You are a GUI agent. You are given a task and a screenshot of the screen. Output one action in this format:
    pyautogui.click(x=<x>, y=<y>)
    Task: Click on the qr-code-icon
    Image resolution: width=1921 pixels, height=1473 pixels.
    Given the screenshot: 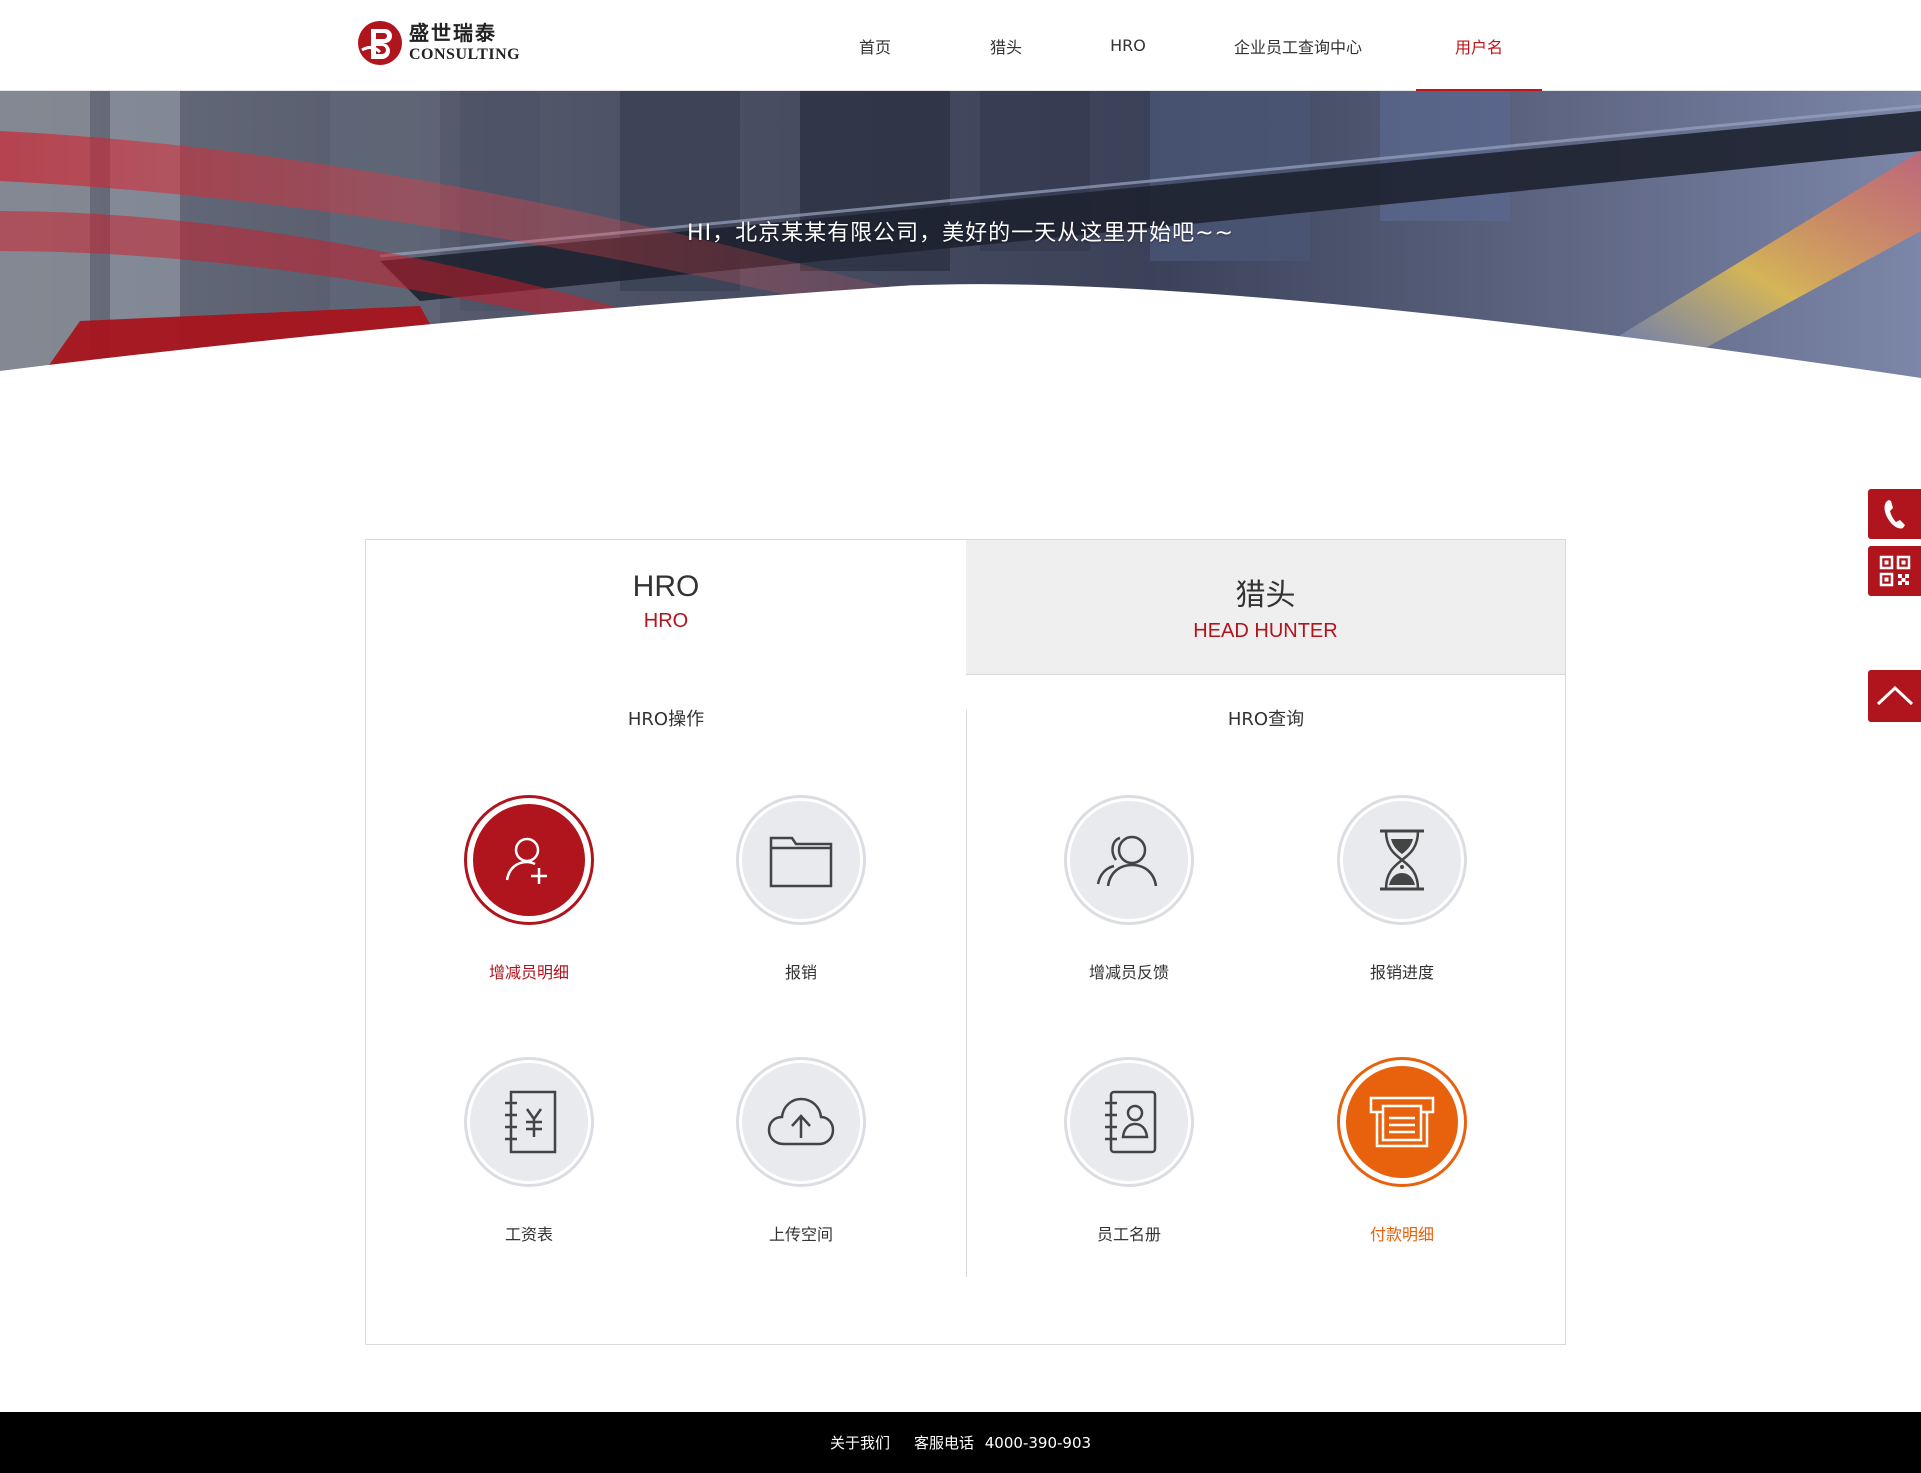 What is the action you would take?
    pyautogui.click(x=1894, y=571)
    